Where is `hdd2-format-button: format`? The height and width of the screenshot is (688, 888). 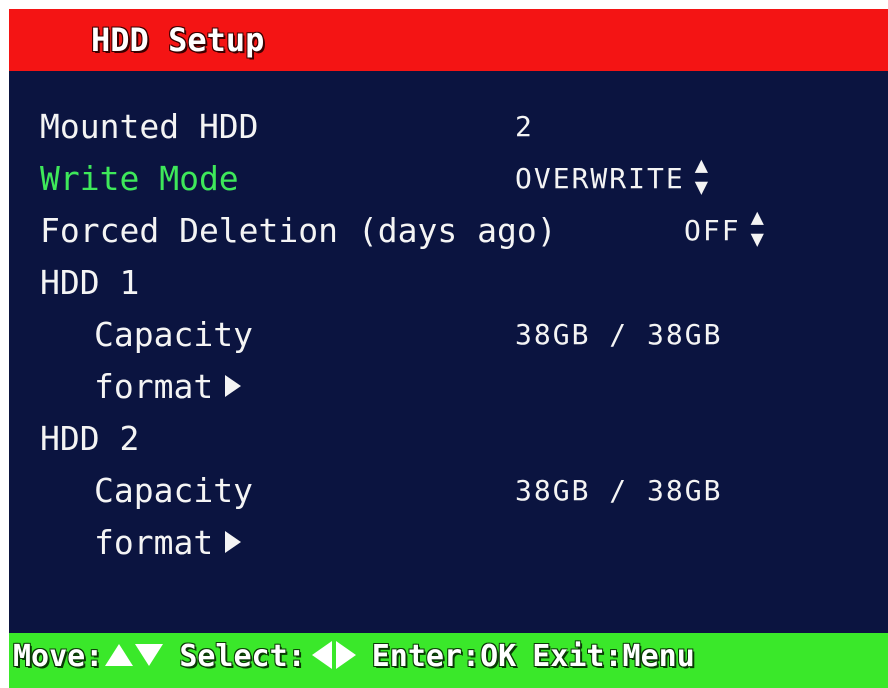
hdd2-format-button: format is located at coordinates (168, 543).